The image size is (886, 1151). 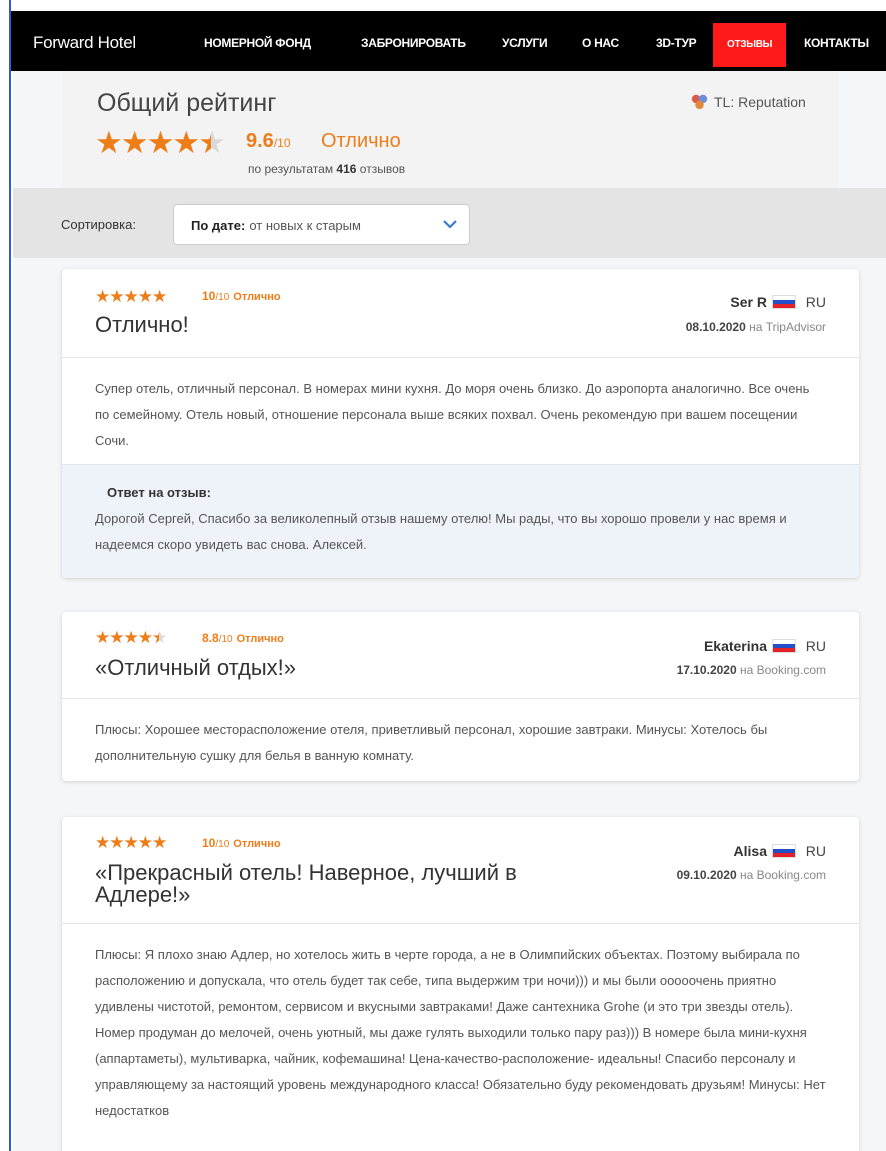 I want to click on window-left-frame, so click(x=5, y=575).